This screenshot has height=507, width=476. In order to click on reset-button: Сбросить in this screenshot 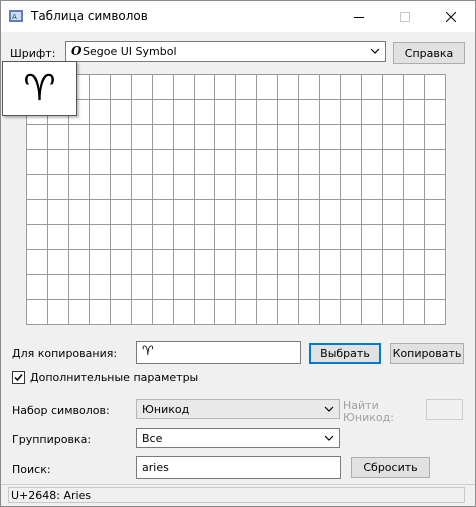, I will do `click(390, 467)`.